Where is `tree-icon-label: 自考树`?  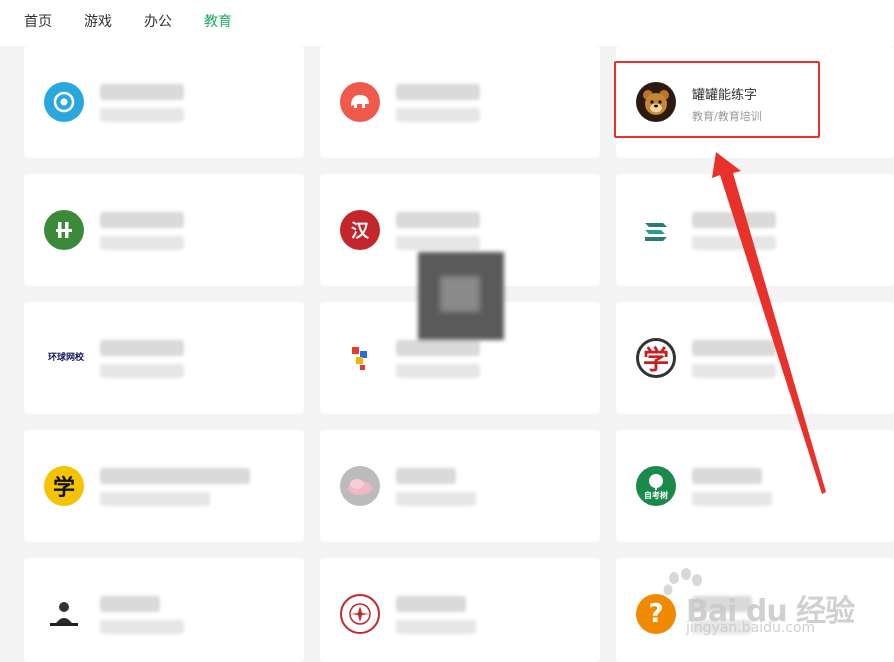
tree-icon-label: 自考树 is located at coordinates (656, 495).